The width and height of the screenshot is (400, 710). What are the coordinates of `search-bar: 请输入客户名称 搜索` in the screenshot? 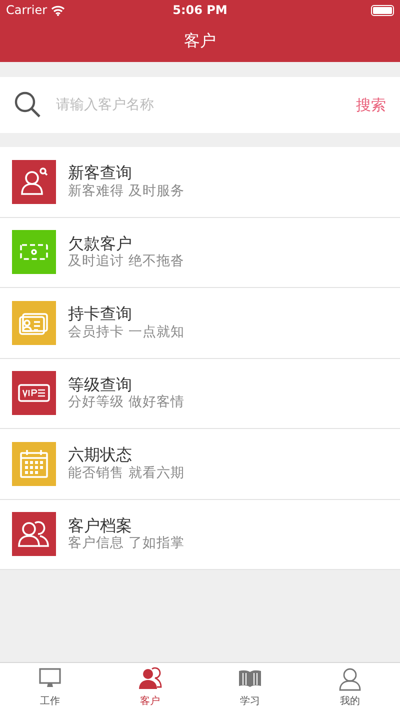 It's located at (200, 105).